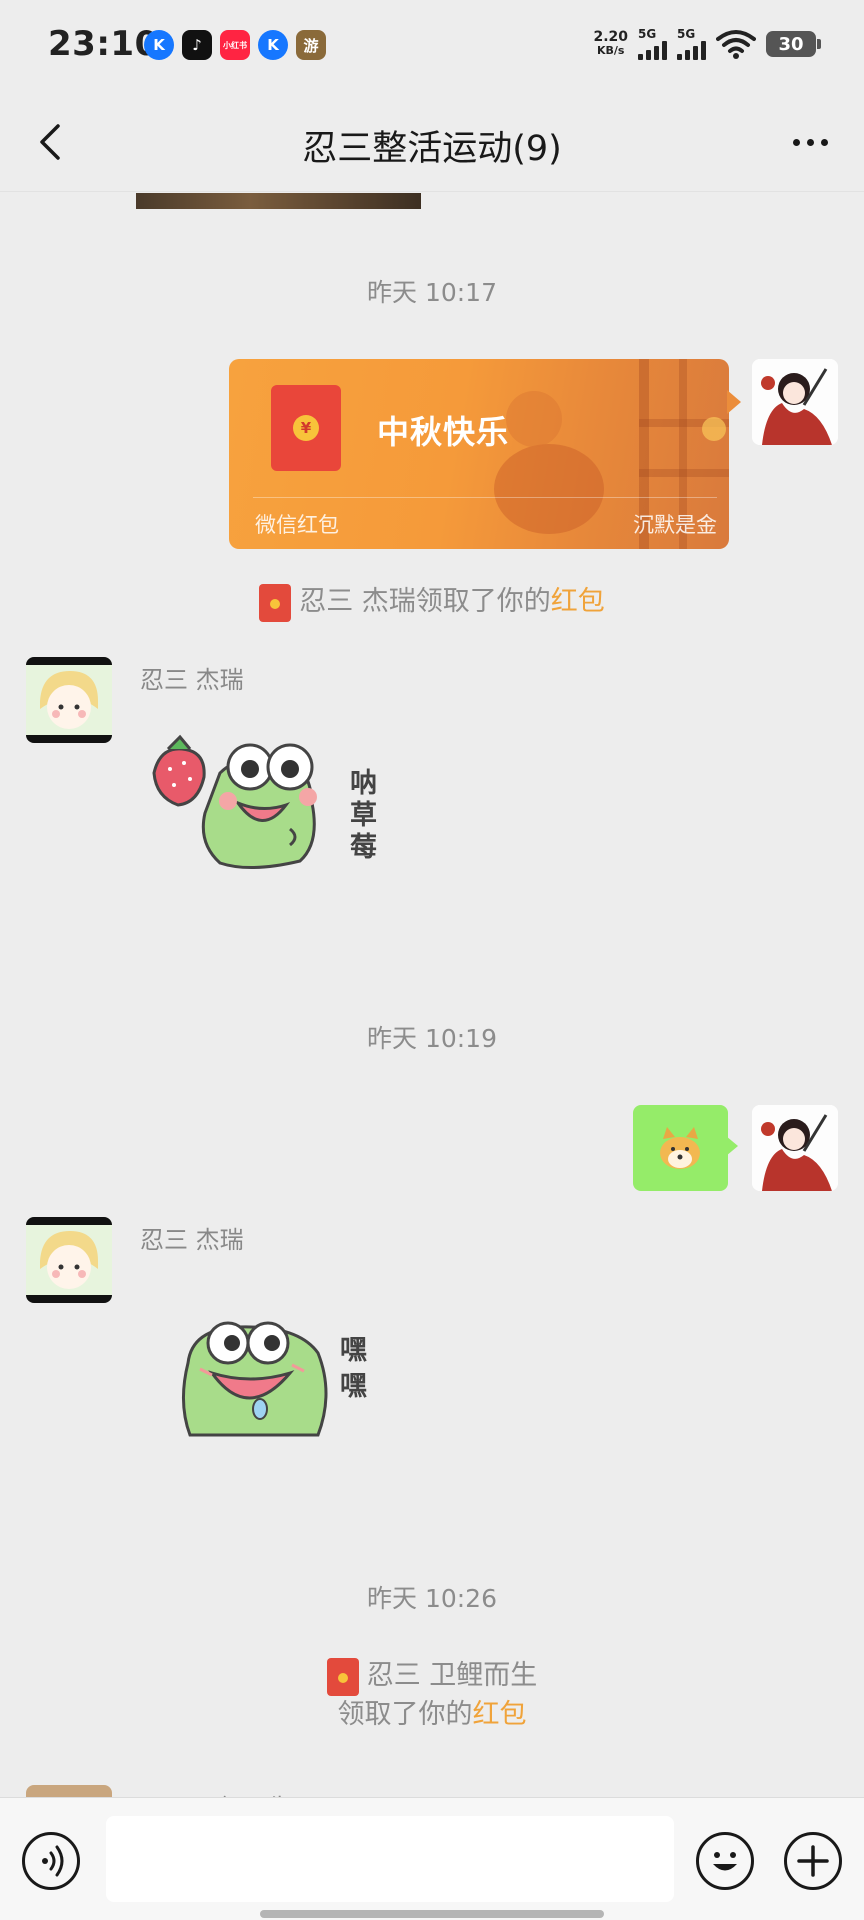  I want to click on net-speed: 2.20 KB/s, so click(610, 44).